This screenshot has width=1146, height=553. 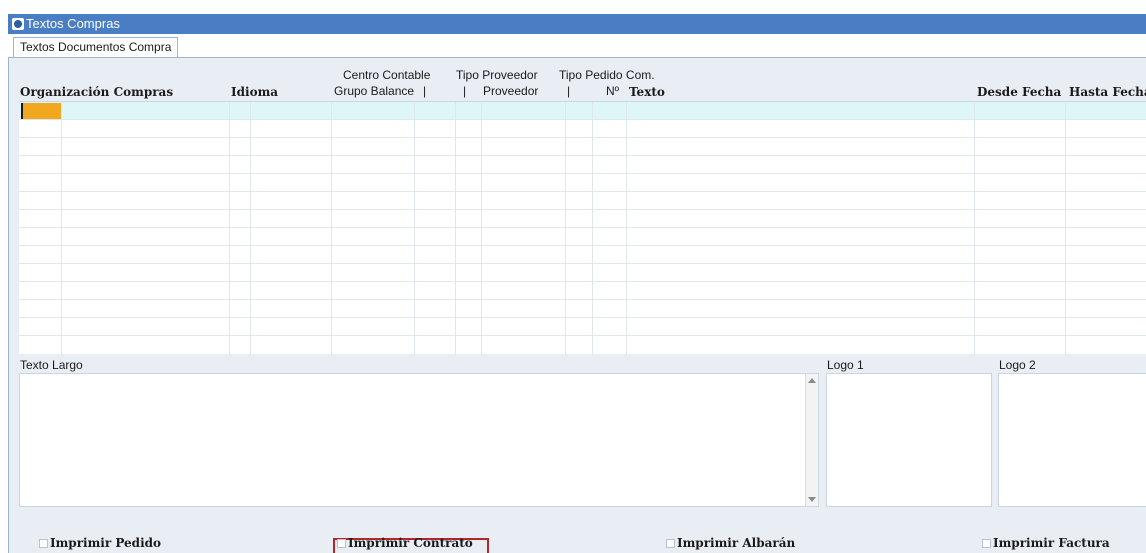 I want to click on texto-largo-label: Texto Largo, so click(x=51, y=365).